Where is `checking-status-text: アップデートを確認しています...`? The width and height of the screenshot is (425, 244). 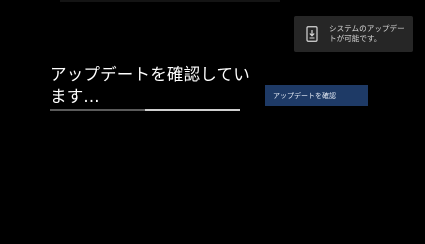
checking-status-text: アップデートを確認しています... is located at coordinates (150, 85).